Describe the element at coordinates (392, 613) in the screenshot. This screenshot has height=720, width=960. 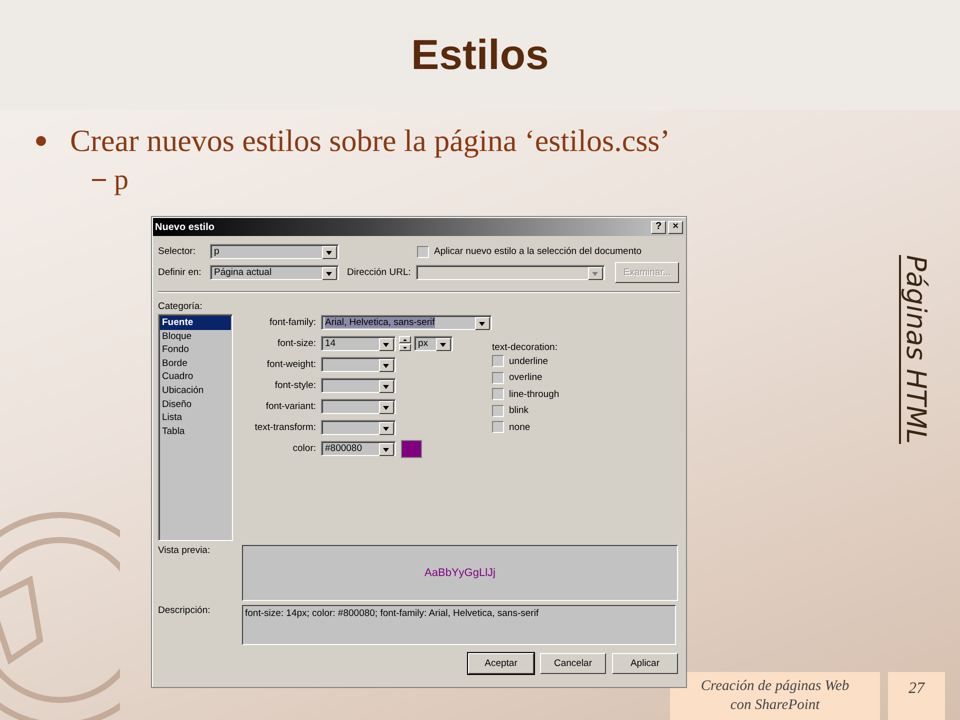
I see `description-text: font-size: 14px; color: #800080; font-family: Arial, Helvetica, sans-serif` at that location.